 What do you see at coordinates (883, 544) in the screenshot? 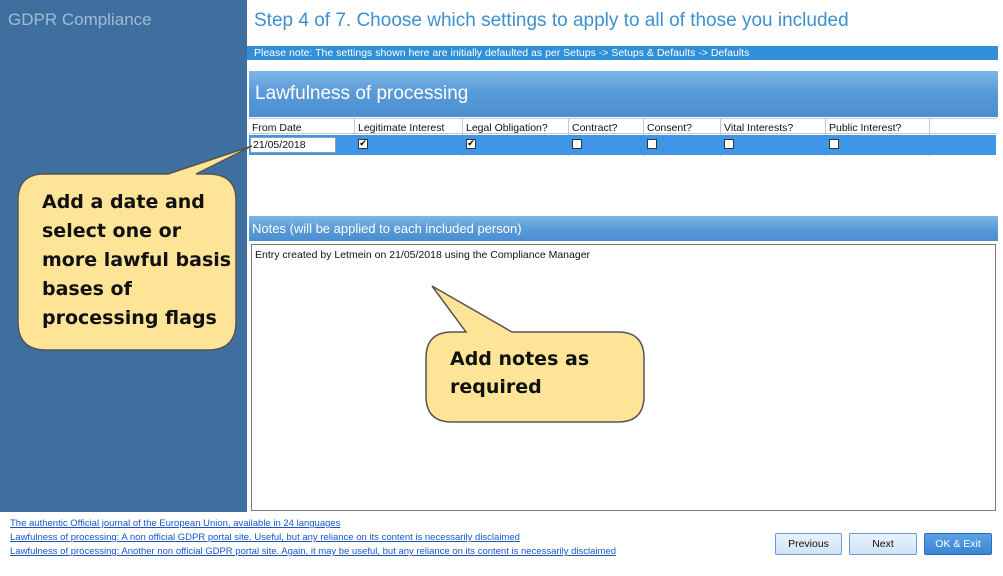
I see `next-button: Next` at bounding box center [883, 544].